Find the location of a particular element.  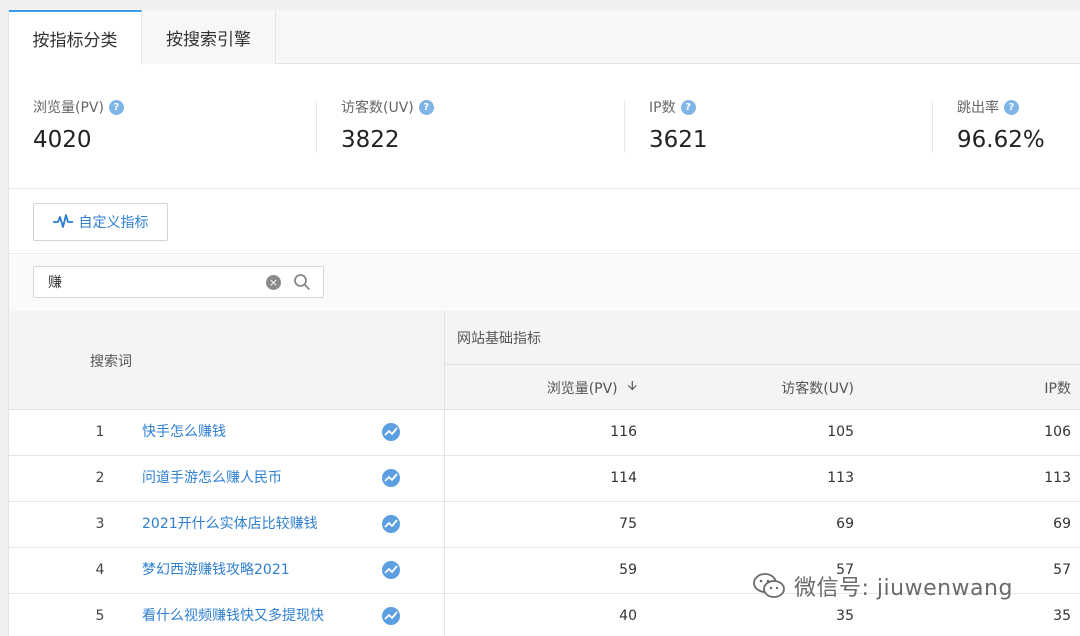

table-row: 1 快手怎么赚钱 116 105 106 is located at coordinates (544, 433).